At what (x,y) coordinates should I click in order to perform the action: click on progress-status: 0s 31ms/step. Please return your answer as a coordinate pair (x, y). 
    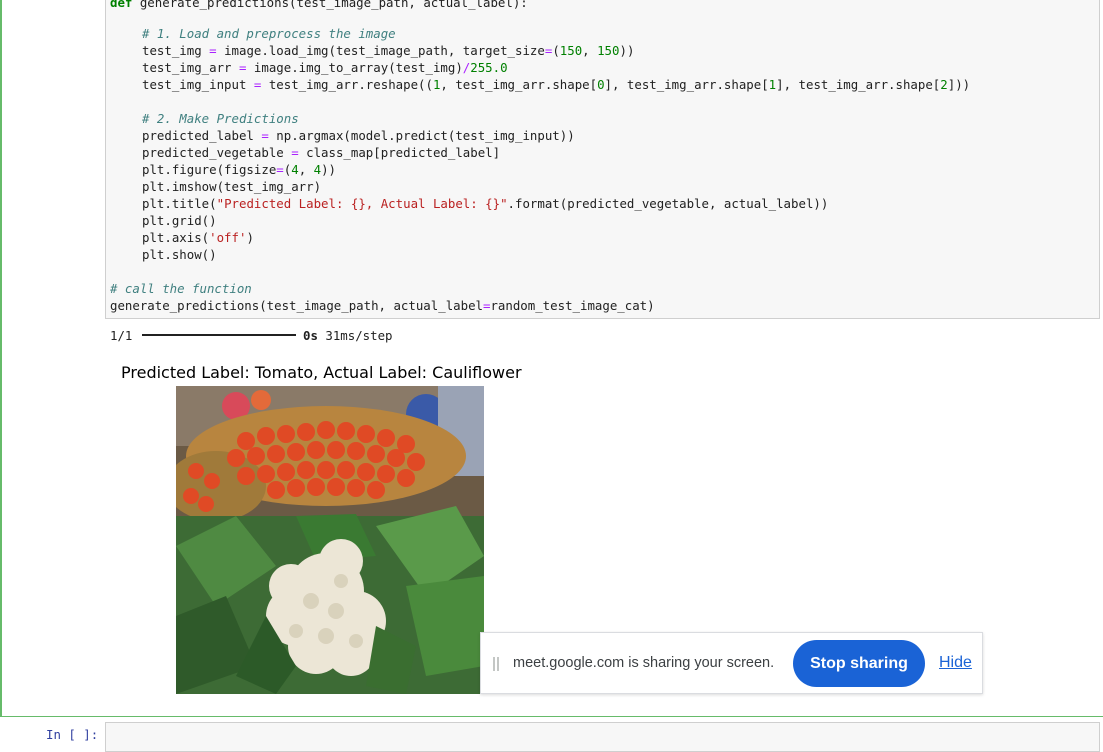
    Looking at the image, I should click on (348, 335).